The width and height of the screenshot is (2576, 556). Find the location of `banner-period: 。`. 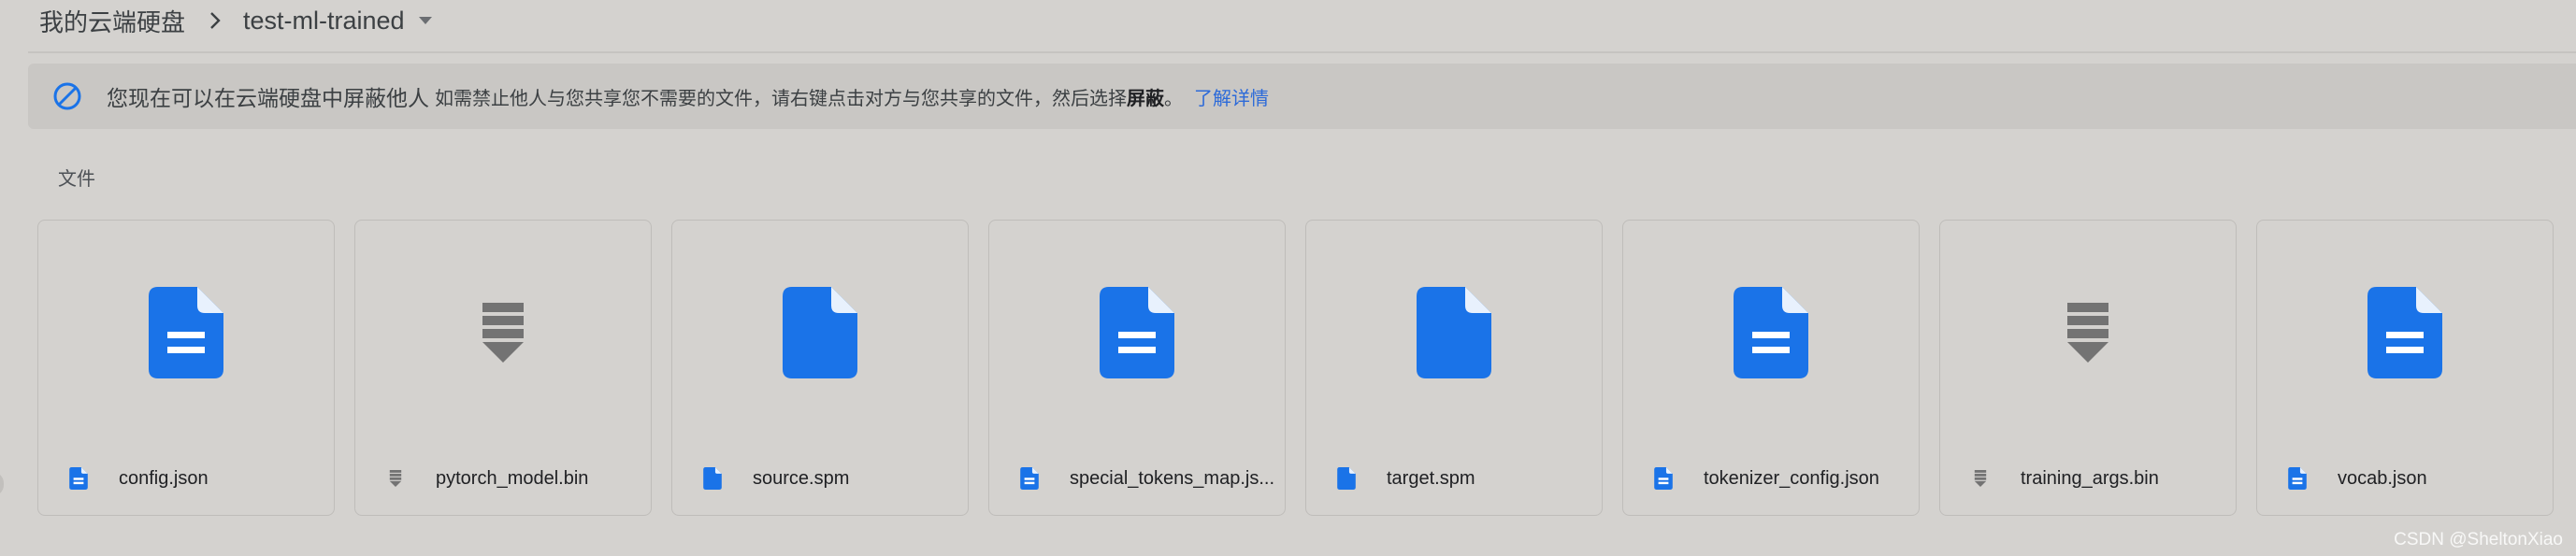

banner-period: 。 is located at coordinates (1174, 98).